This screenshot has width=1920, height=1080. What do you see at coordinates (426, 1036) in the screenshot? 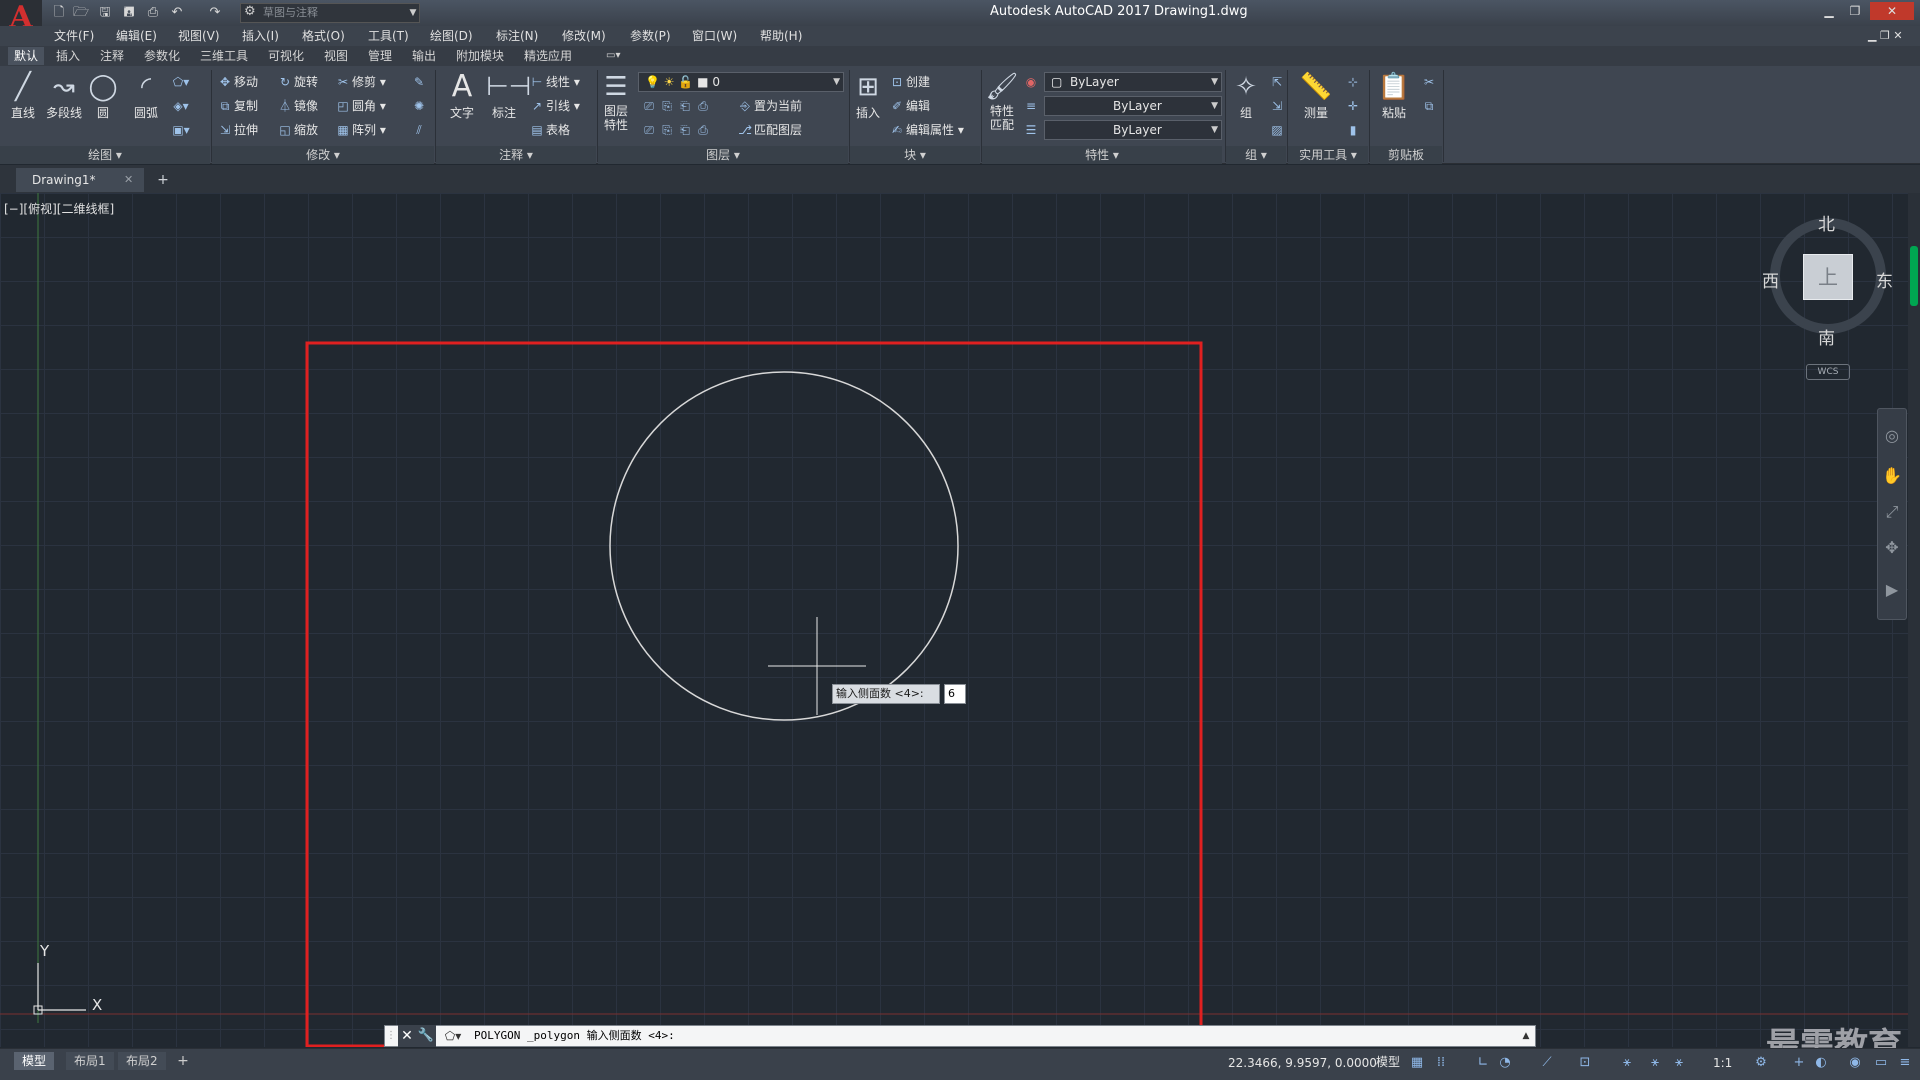
I see `wrench-icon: 🔧` at bounding box center [426, 1036].